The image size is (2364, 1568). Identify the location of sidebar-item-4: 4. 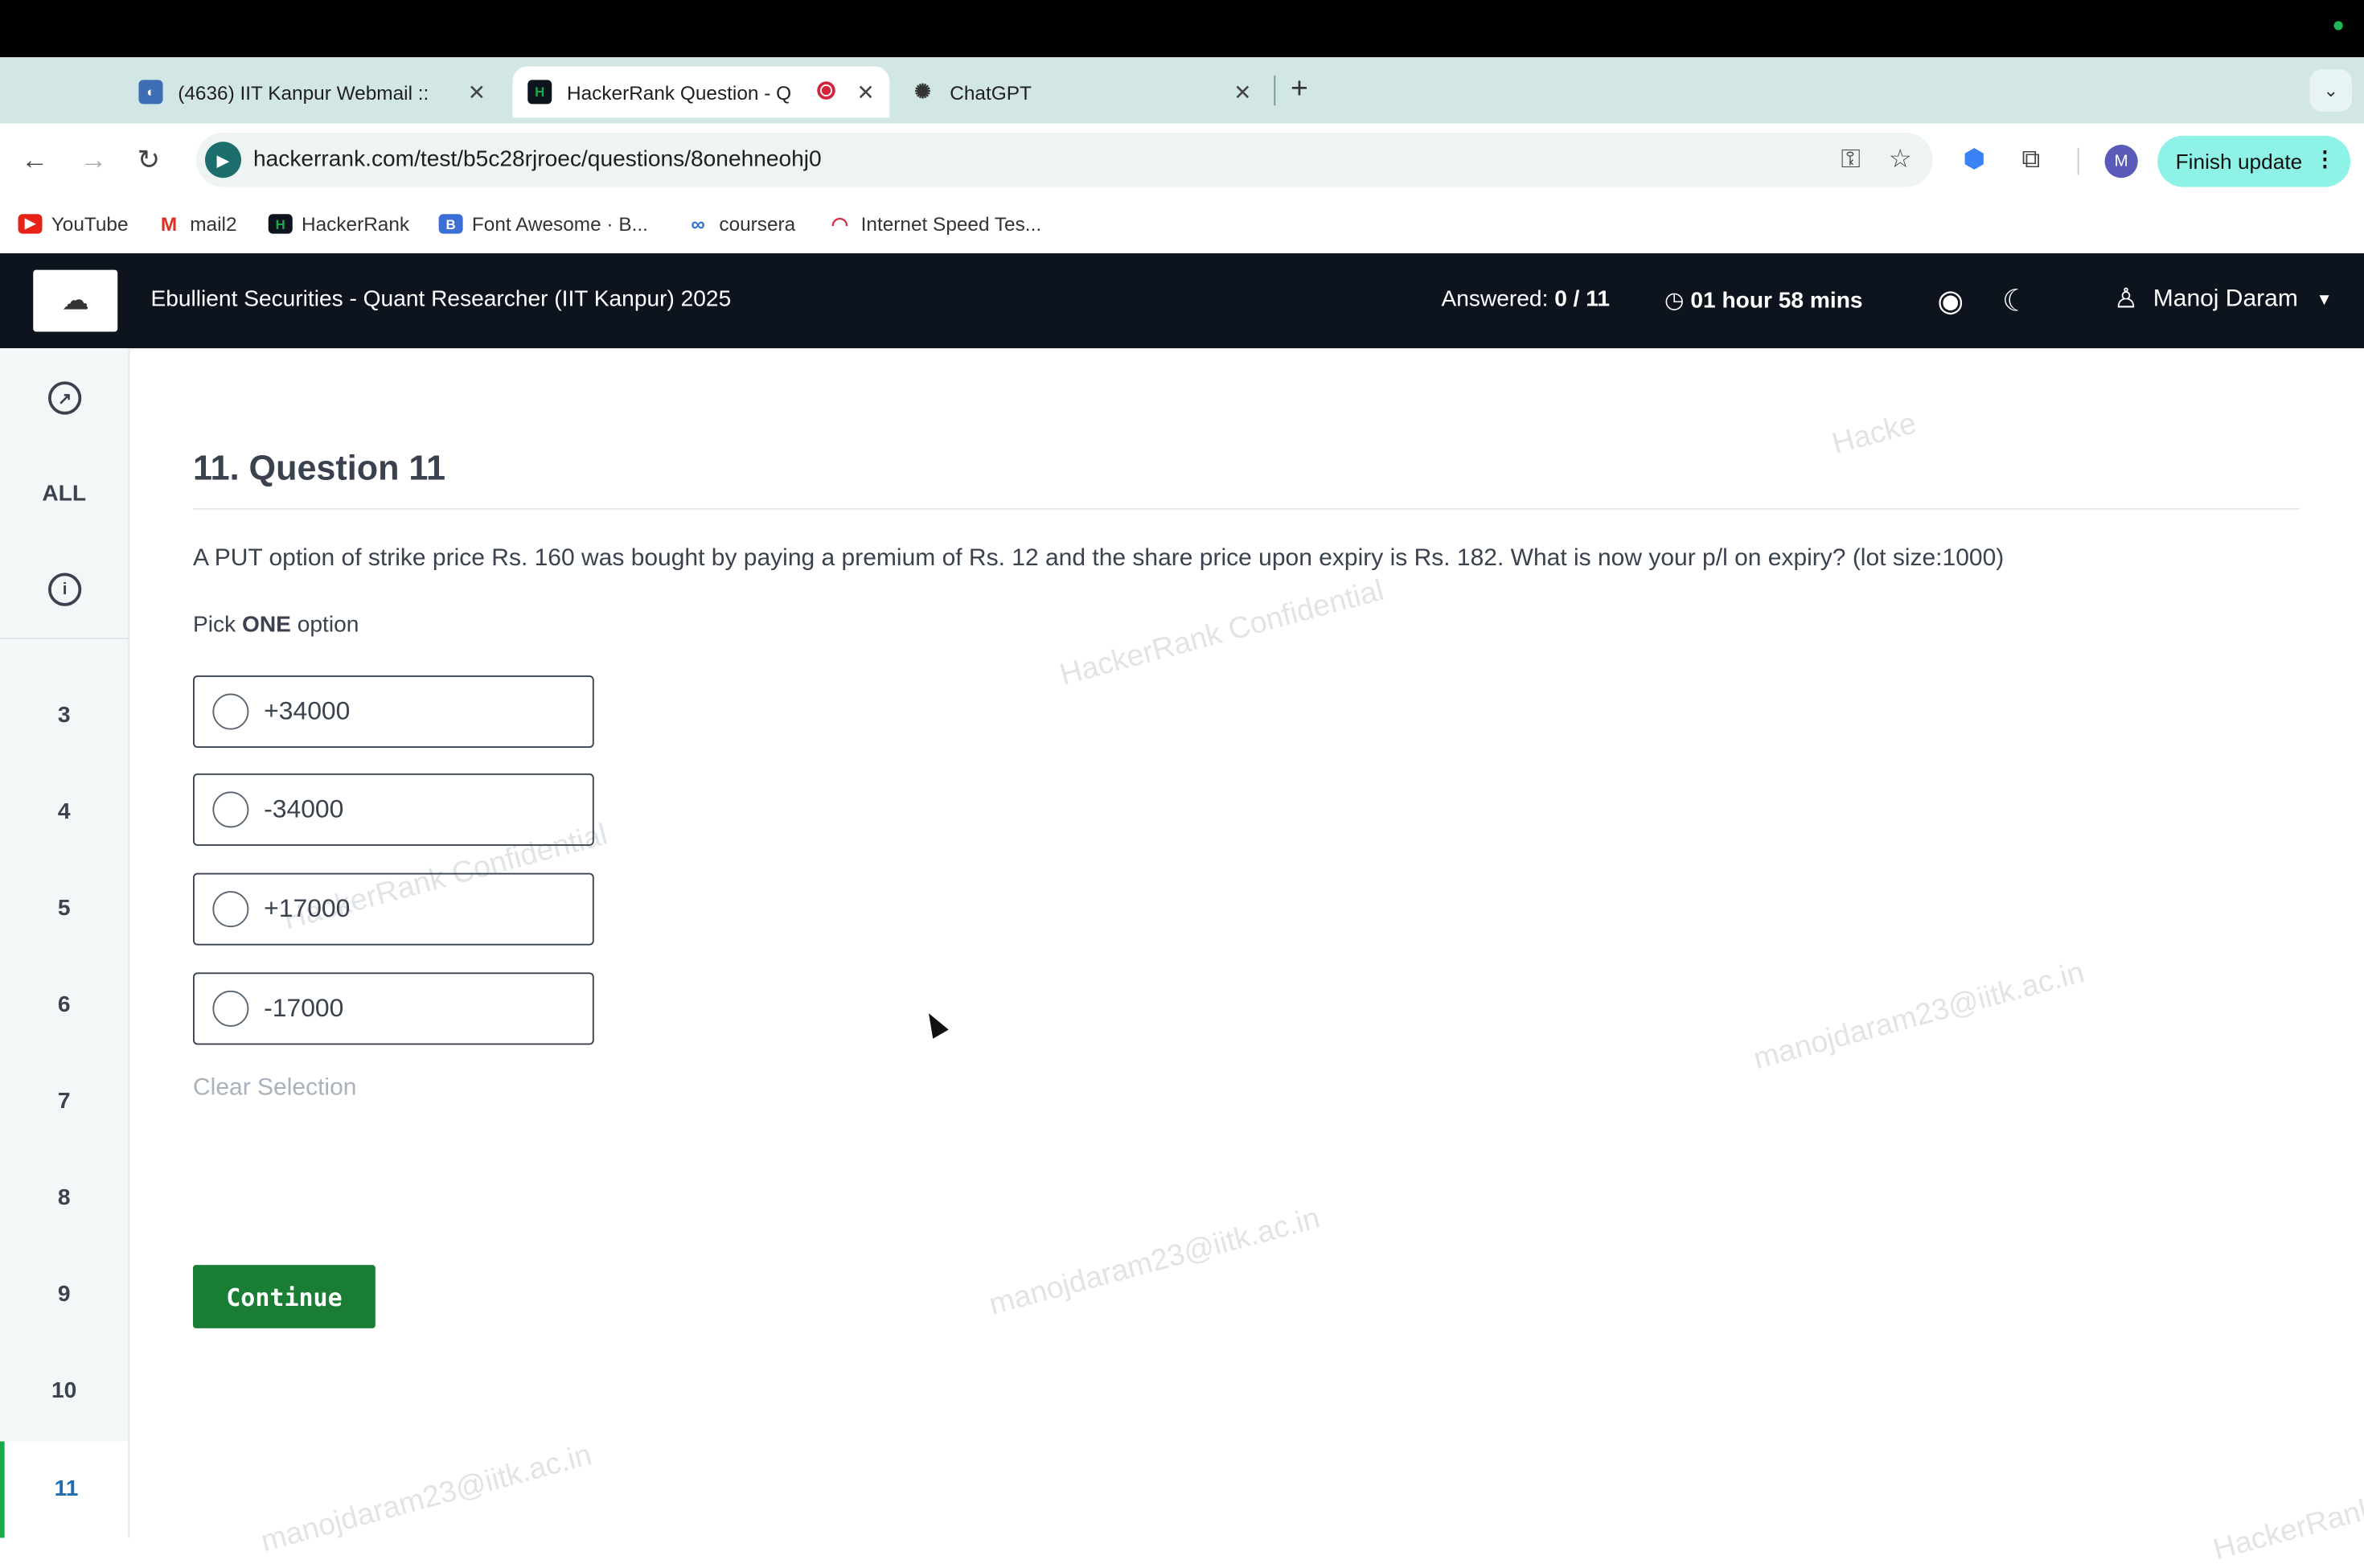
(64, 812).